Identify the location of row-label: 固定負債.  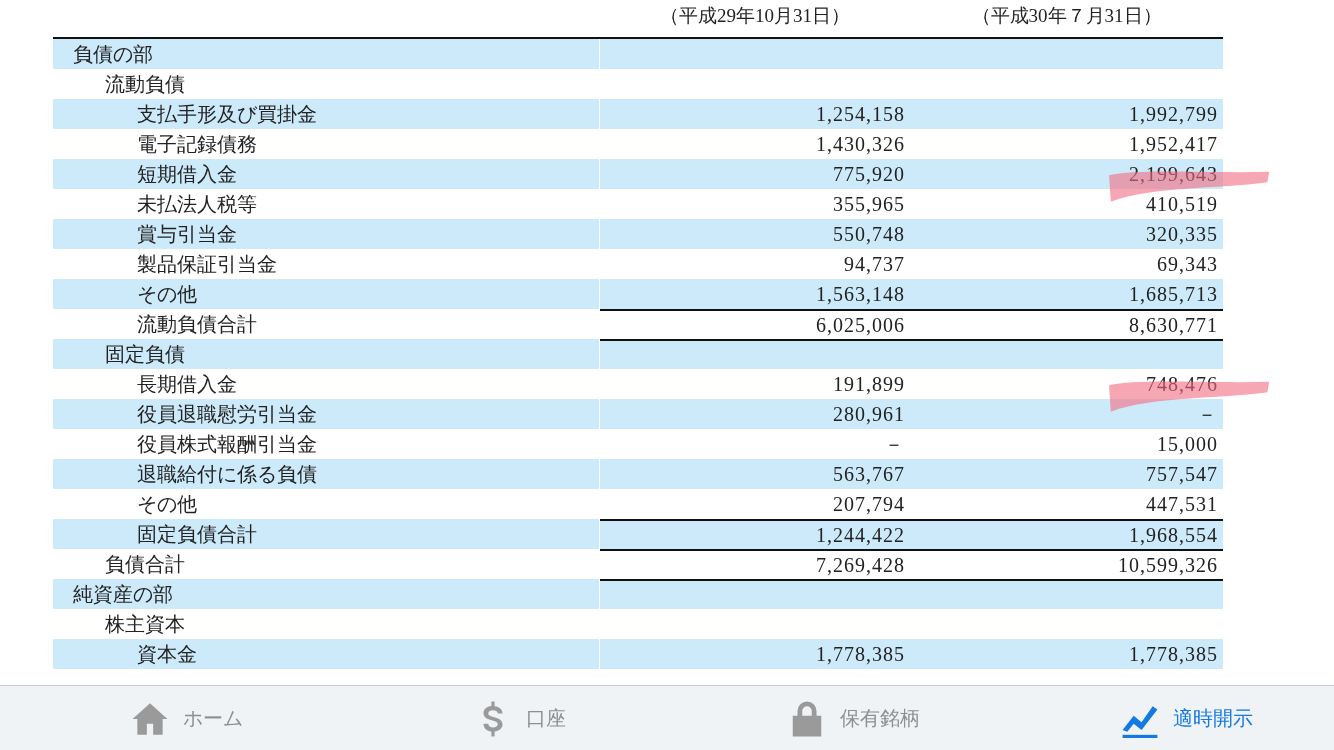
(145, 354).